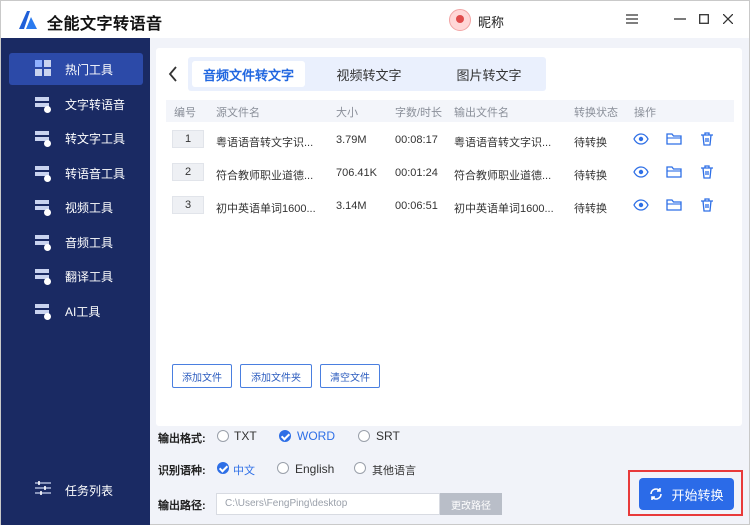 The height and width of the screenshot is (525, 750). I want to click on lang-english-radio, so click(283, 468).